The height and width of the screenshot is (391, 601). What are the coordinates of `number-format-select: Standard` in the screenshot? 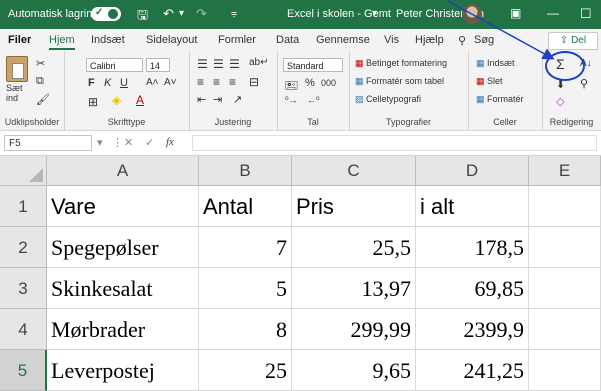 It's located at (313, 65).